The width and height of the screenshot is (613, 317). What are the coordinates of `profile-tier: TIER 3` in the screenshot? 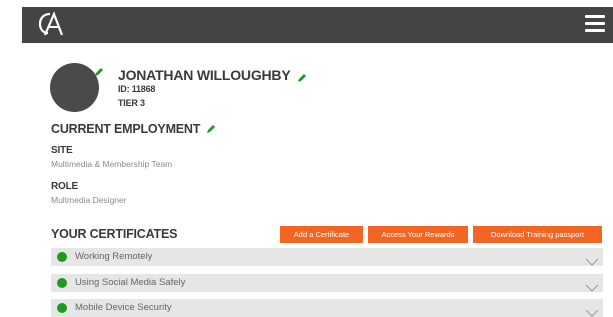 It's located at (131, 103).